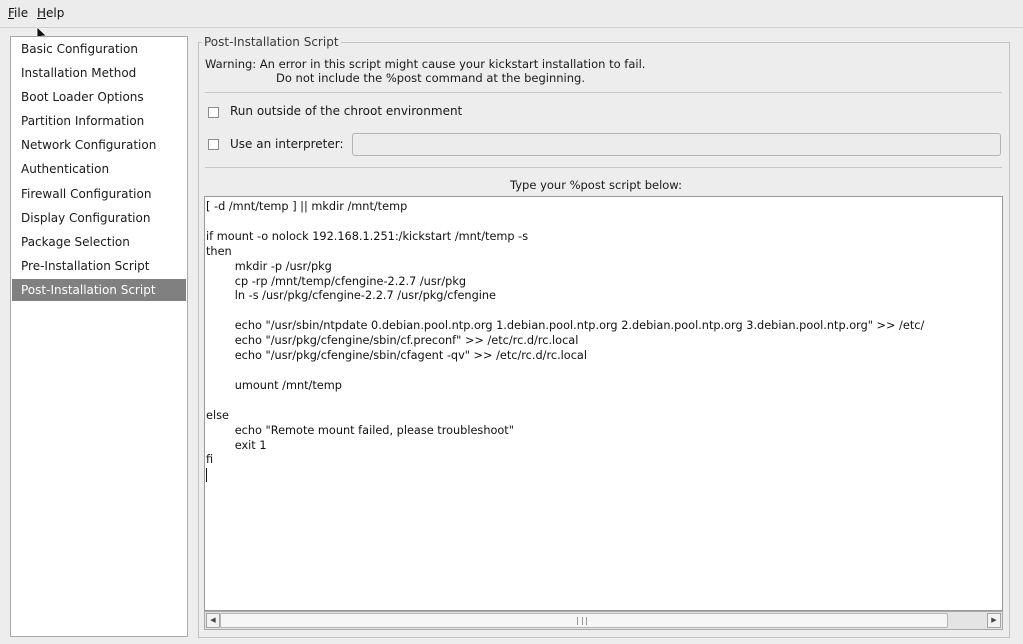 Image resolution: width=1023 pixels, height=644 pixels. I want to click on sidebar-item-partition-information: Partition Information, so click(99, 121).